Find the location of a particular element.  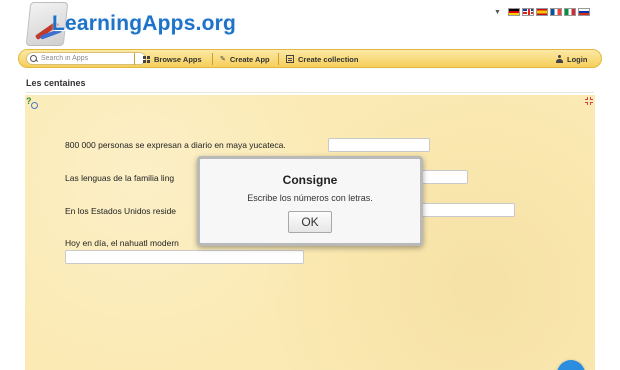

browse-apps-link: Browse Apps is located at coordinates (172, 59).